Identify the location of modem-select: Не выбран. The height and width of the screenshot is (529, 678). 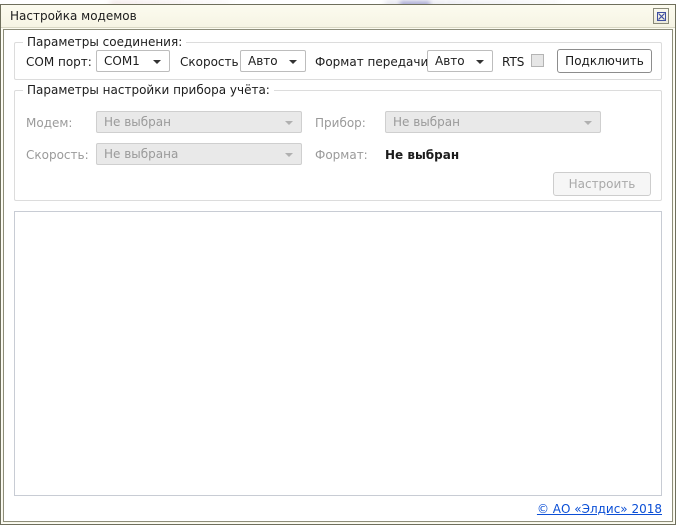
(199, 122).